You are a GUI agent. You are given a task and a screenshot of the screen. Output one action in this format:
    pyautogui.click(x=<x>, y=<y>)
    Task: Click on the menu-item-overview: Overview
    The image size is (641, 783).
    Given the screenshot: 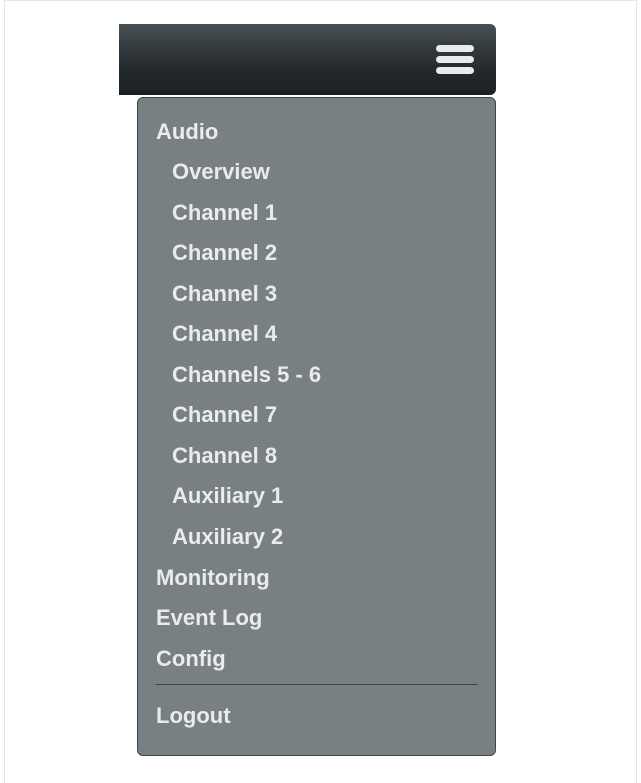 What is the action you would take?
    pyautogui.click(x=221, y=172)
    